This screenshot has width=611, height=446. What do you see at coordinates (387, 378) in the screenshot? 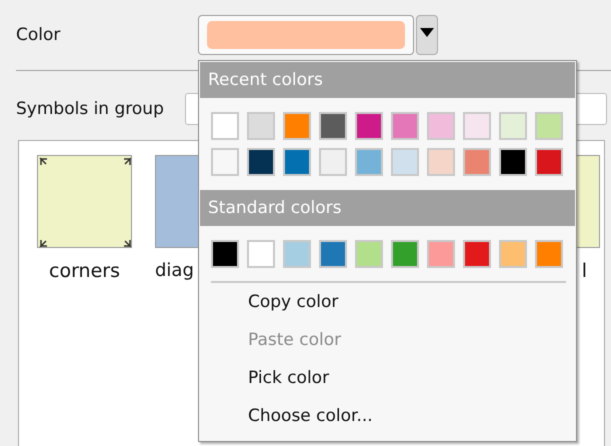
I see `menu-item: Pick color` at bounding box center [387, 378].